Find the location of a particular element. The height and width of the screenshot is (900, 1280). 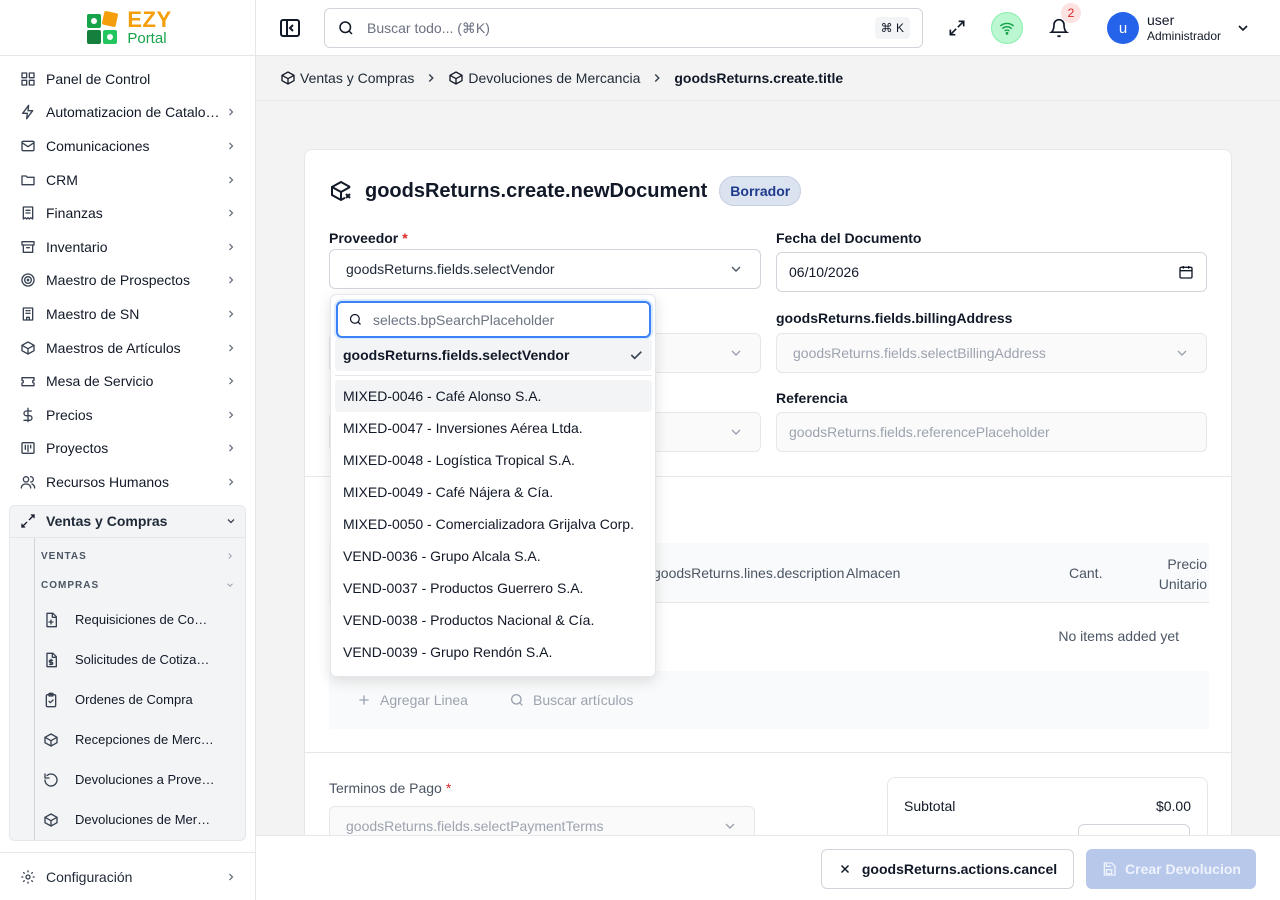

breadcrumb-item-devoluciones: Devoluciones de Mercancia is located at coordinates (544, 78).